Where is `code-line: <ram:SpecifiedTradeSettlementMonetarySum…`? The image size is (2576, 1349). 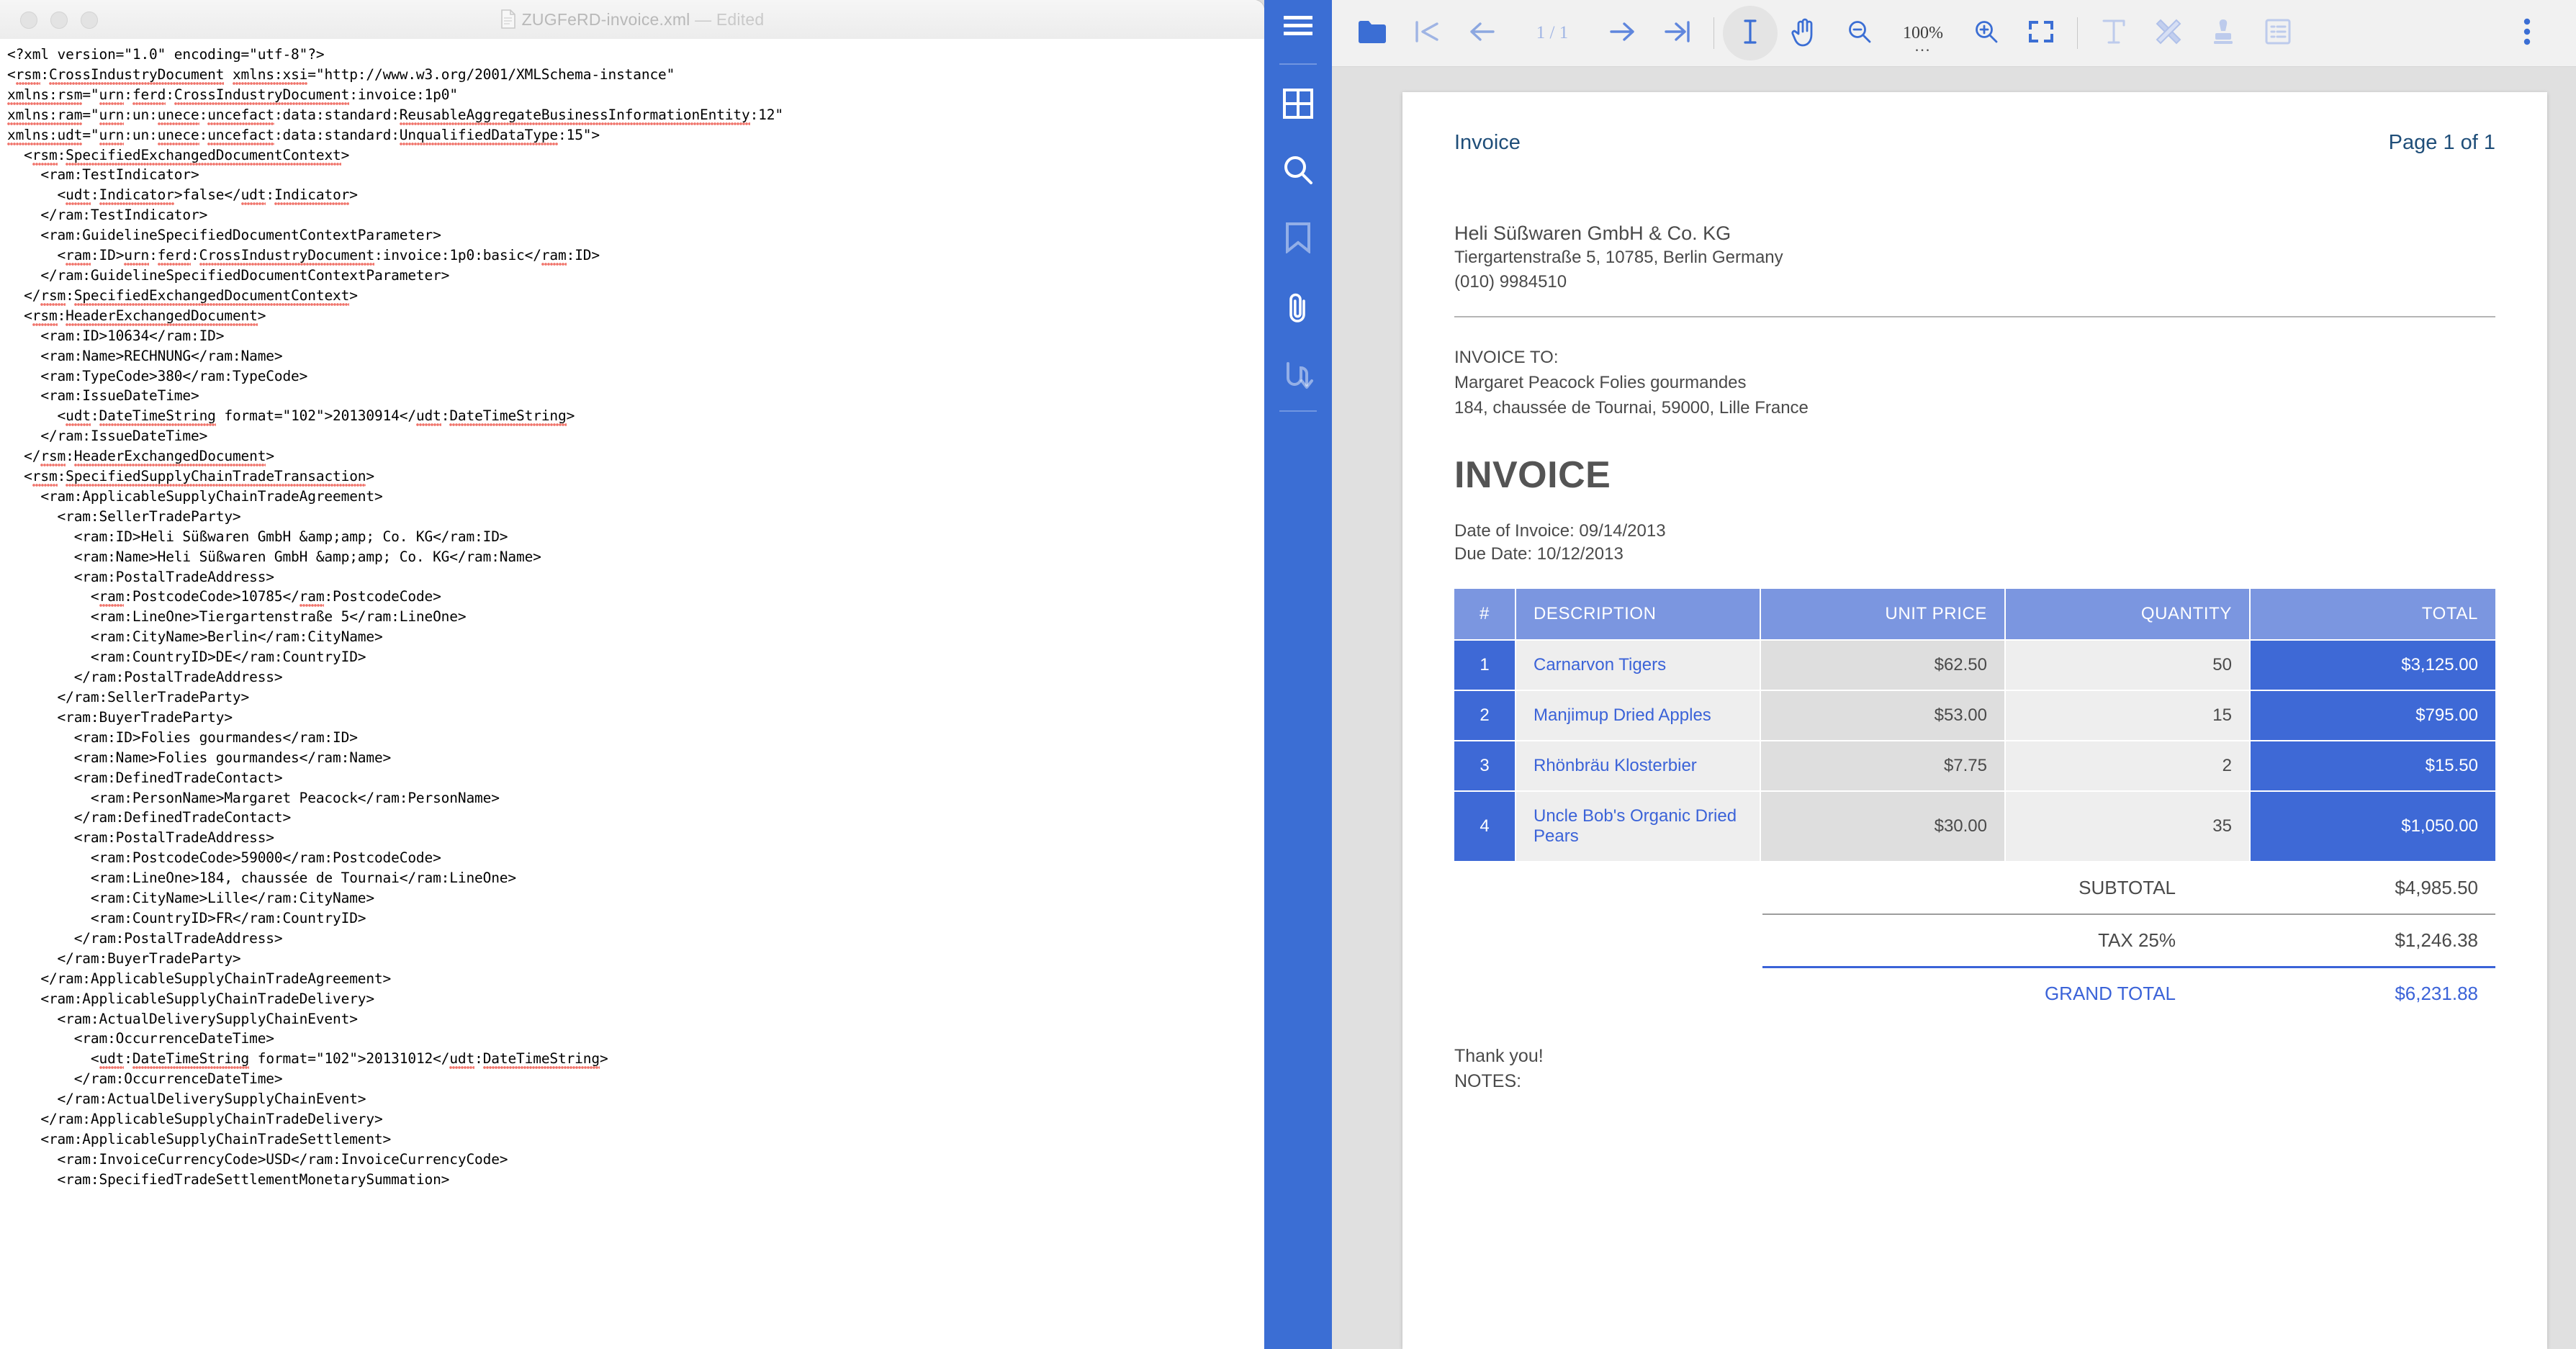
code-line: <ram:SpecifiedTradeSettlementMonetarySum… is located at coordinates (228, 1179).